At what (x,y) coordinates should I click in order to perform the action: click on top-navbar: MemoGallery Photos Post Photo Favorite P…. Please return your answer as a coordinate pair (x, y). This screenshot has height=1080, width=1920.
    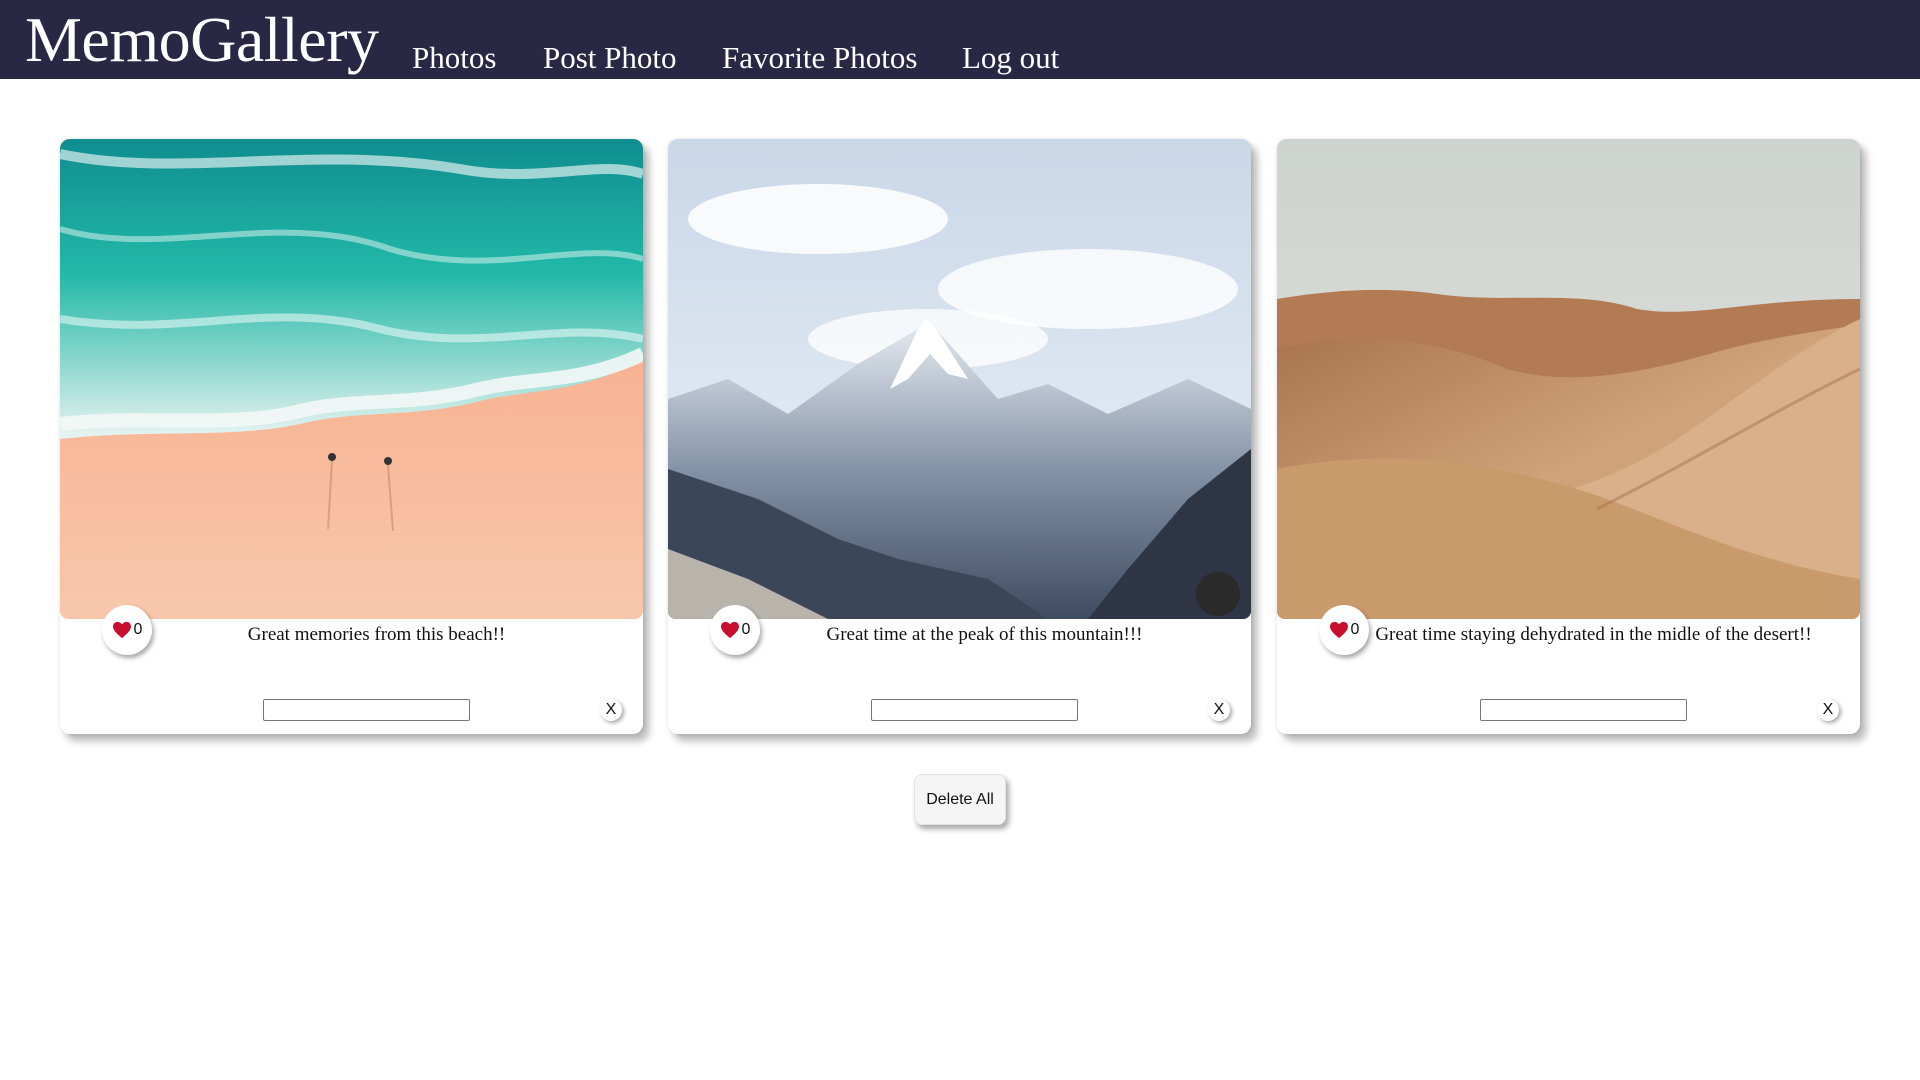
    Looking at the image, I should click on (960, 39).